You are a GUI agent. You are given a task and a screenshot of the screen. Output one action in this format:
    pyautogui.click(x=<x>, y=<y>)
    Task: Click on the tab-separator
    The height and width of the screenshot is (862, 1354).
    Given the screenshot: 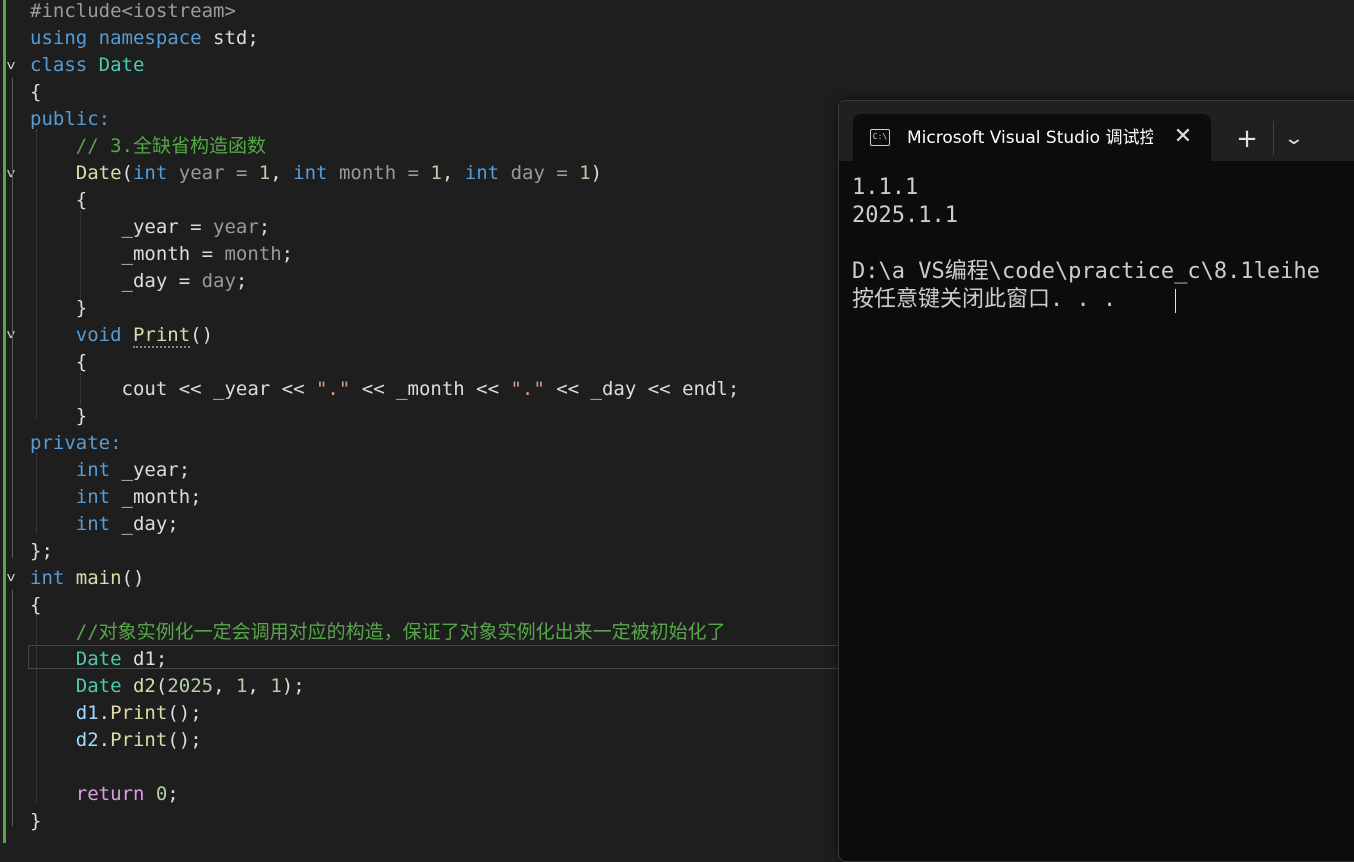 What is the action you would take?
    pyautogui.click(x=1273, y=138)
    